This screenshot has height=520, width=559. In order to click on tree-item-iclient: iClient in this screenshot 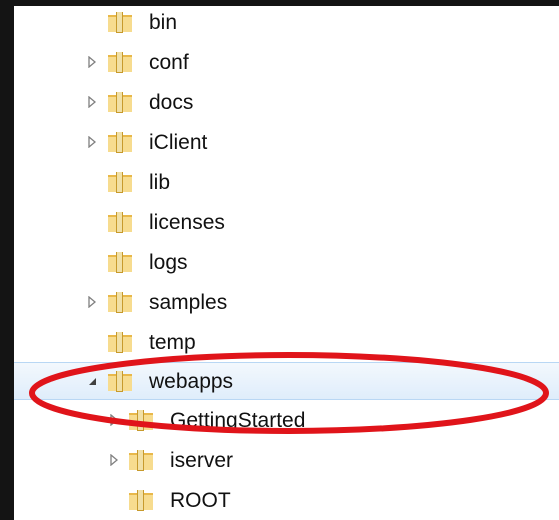, I will do `click(286, 143)`.